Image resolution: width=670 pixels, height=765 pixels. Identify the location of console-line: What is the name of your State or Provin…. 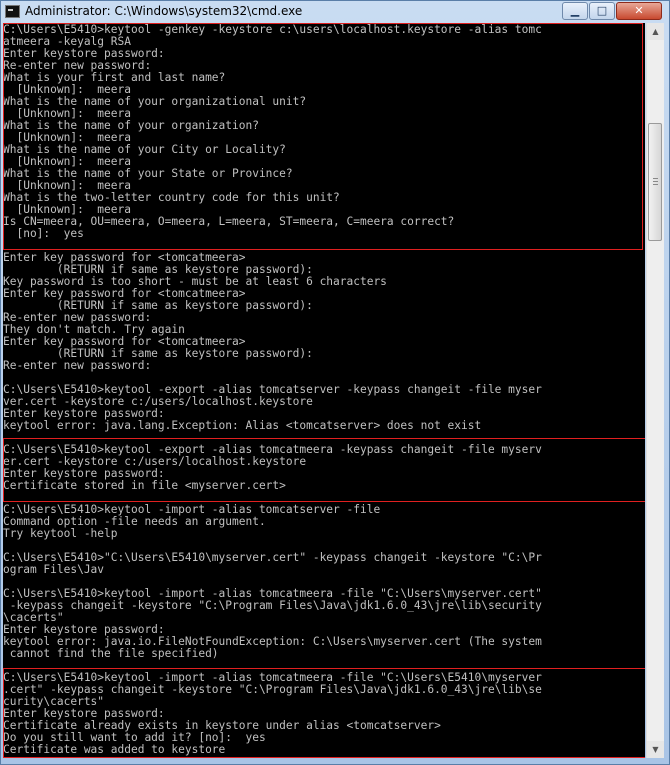
(148, 174).